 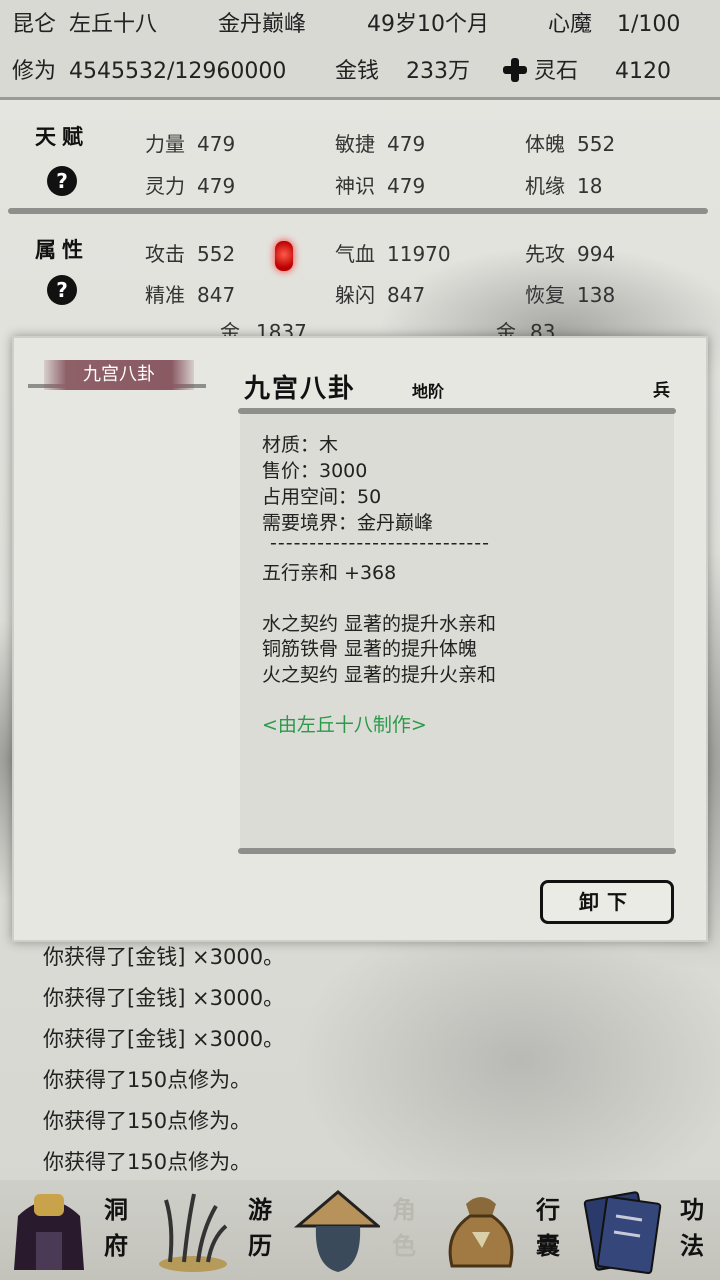 What do you see at coordinates (481, 1232) in the screenshot?
I see `bag-icon` at bounding box center [481, 1232].